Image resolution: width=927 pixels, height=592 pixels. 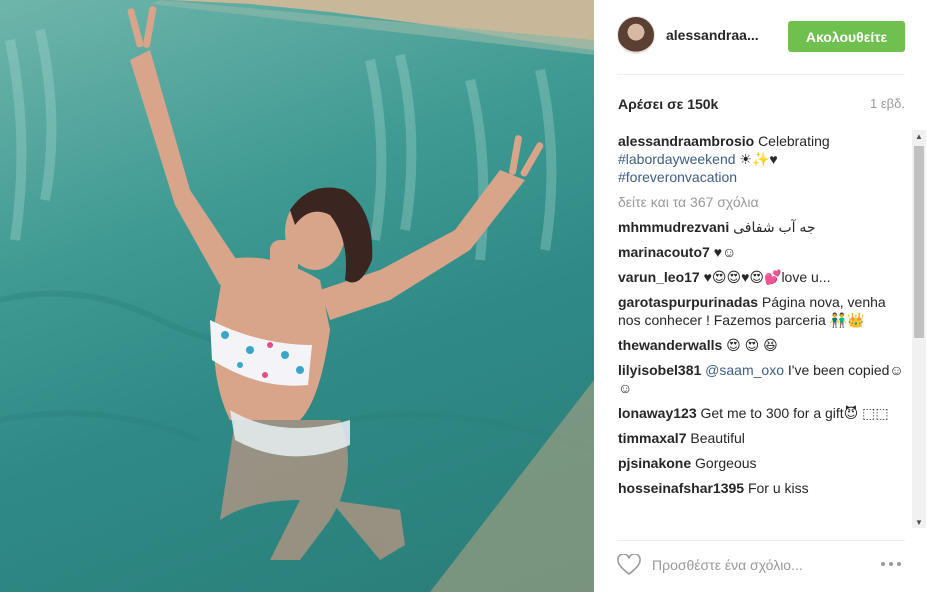 What do you see at coordinates (761, 252) in the screenshot?
I see `list-item: marinacouto7 ♥☺` at bounding box center [761, 252].